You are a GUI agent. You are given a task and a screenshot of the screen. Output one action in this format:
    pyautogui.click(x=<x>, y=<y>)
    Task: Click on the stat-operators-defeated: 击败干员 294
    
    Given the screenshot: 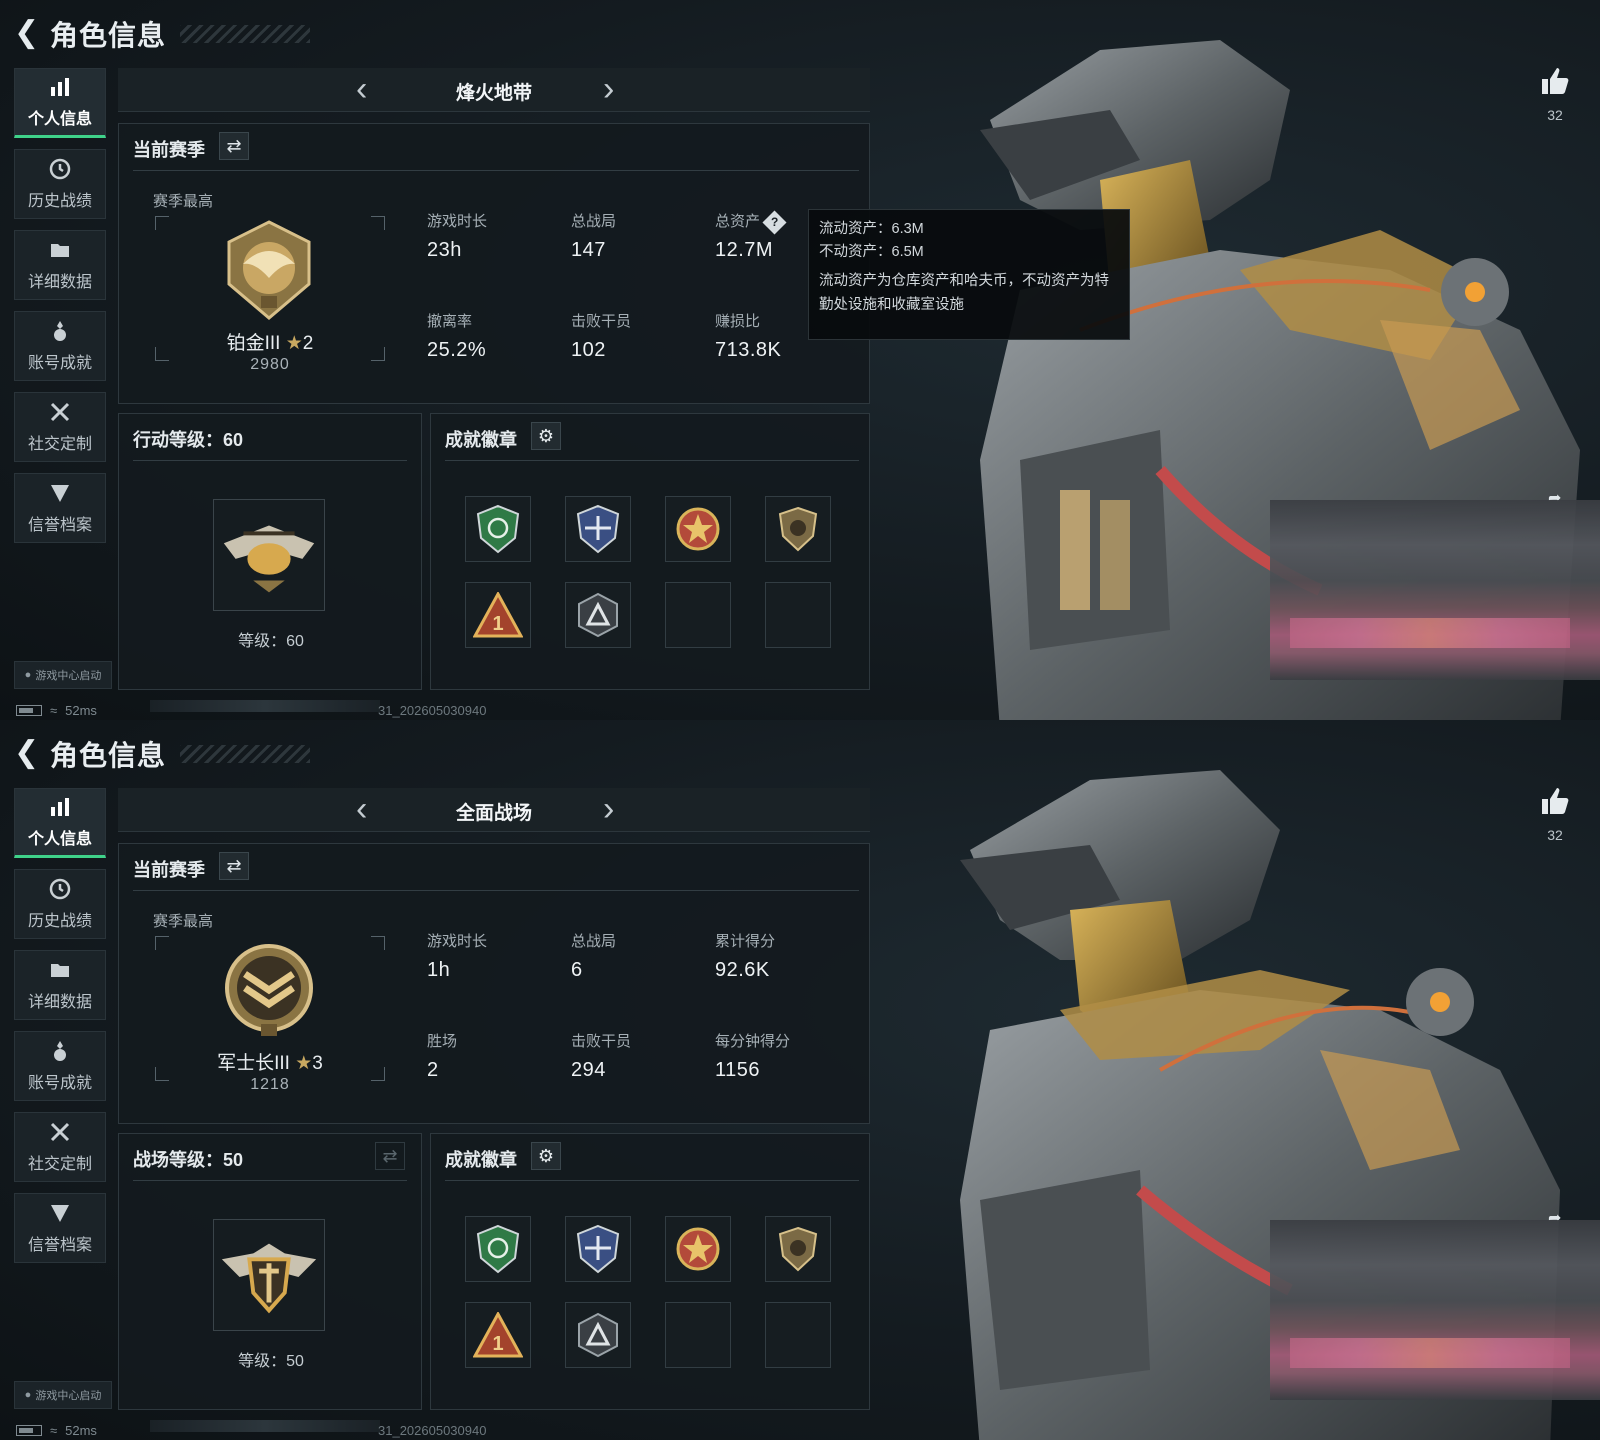 What is the action you would take?
    pyautogui.click(x=601, y=1057)
    